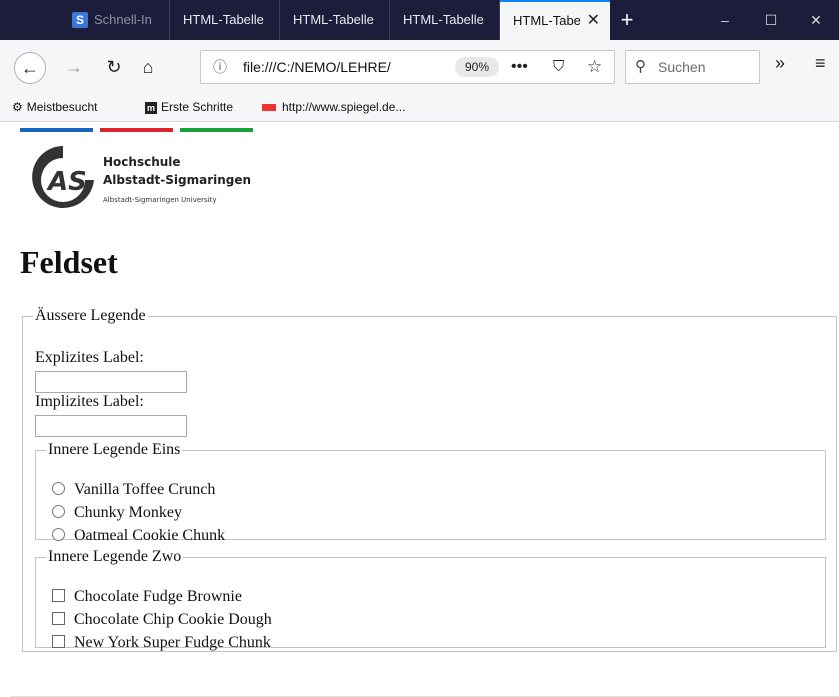 The width and height of the screenshot is (839, 697). Describe the element at coordinates (69, 262) in the screenshot. I see `page-title: Feldset` at that location.